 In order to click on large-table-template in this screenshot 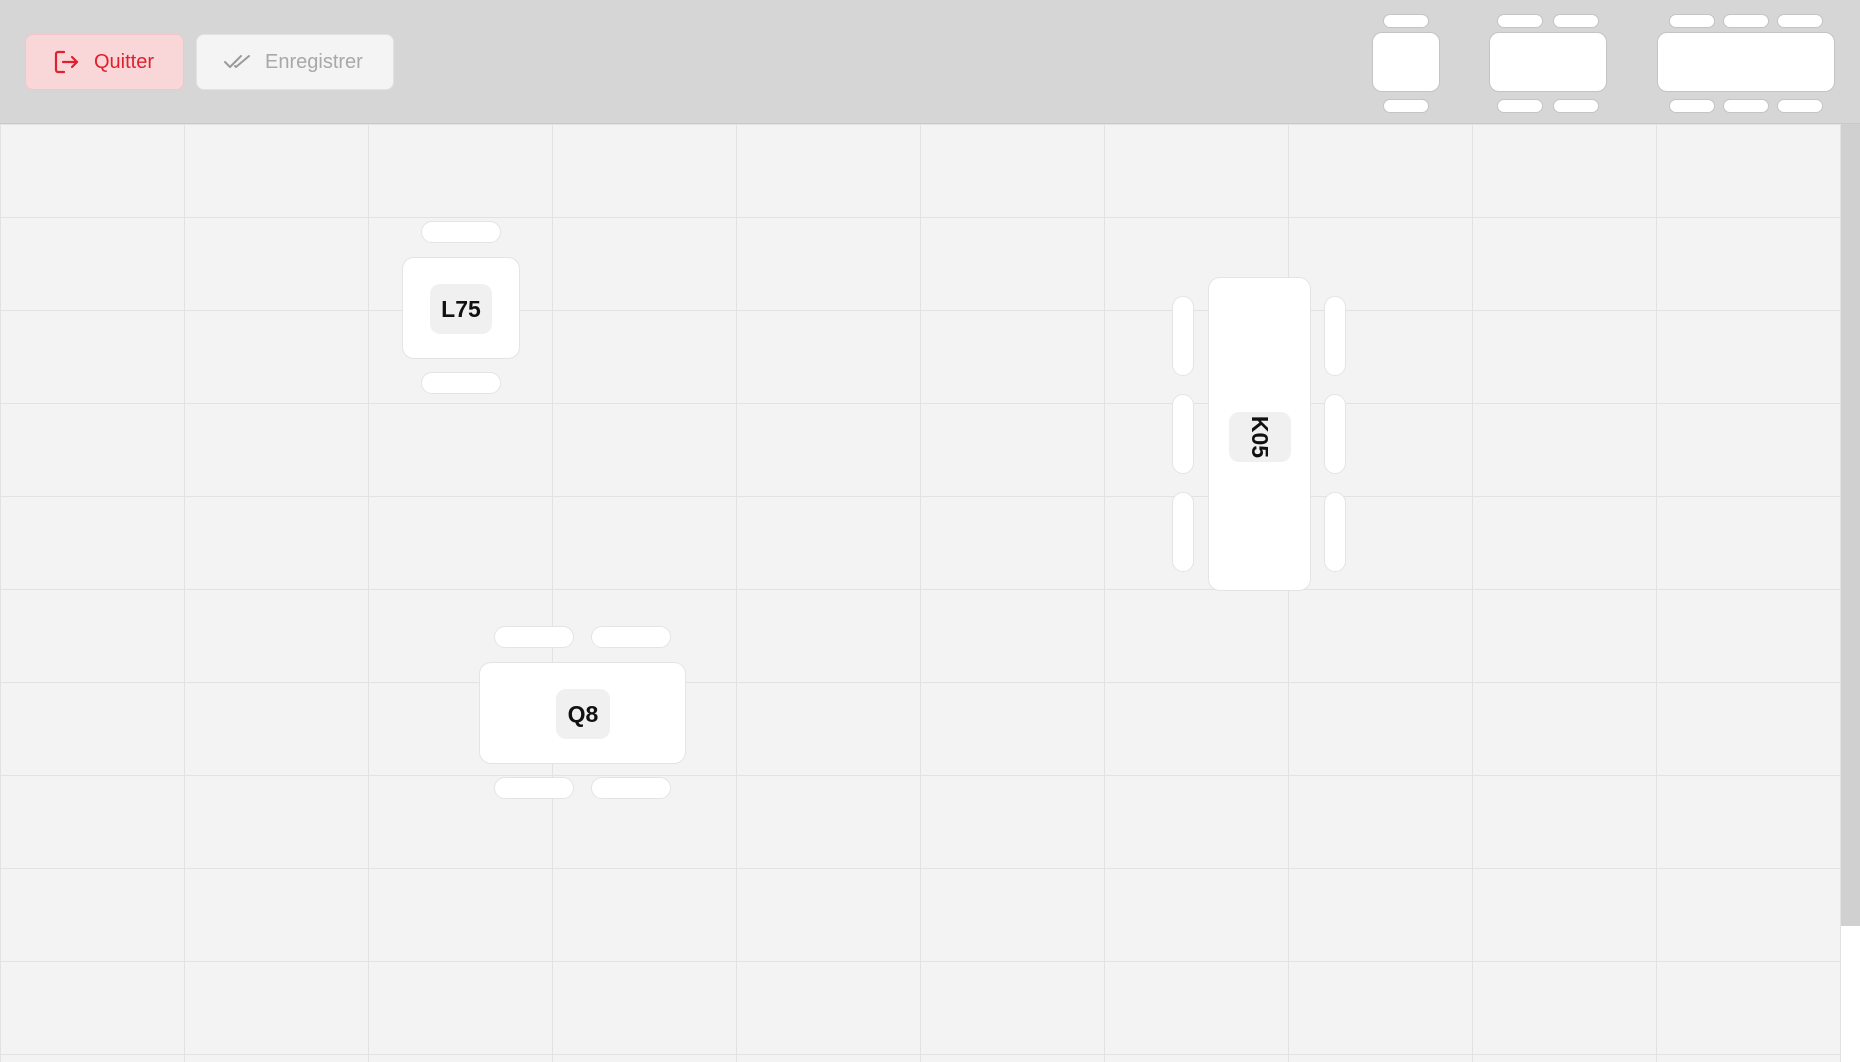, I will do `click(1746, 63)`.